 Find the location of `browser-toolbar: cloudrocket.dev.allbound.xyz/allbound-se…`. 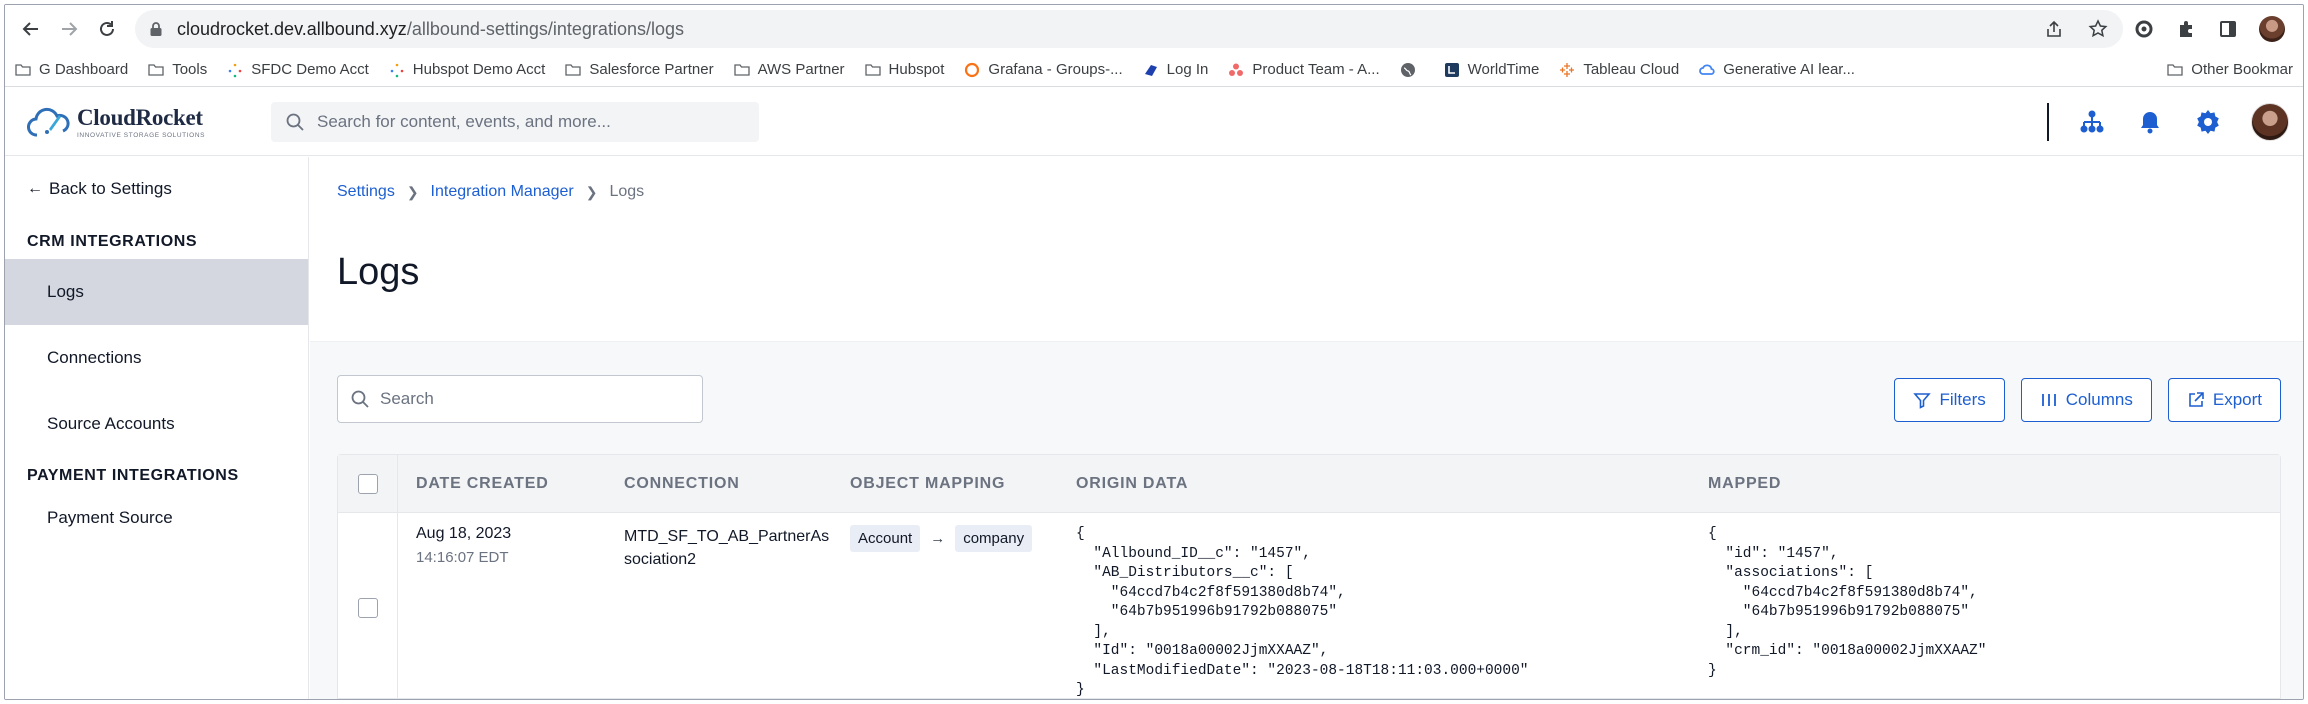

browser-toolbar: cloudrocket.dev.allbound.xyz/allbound-se… is located at coordinates (1154, 29).